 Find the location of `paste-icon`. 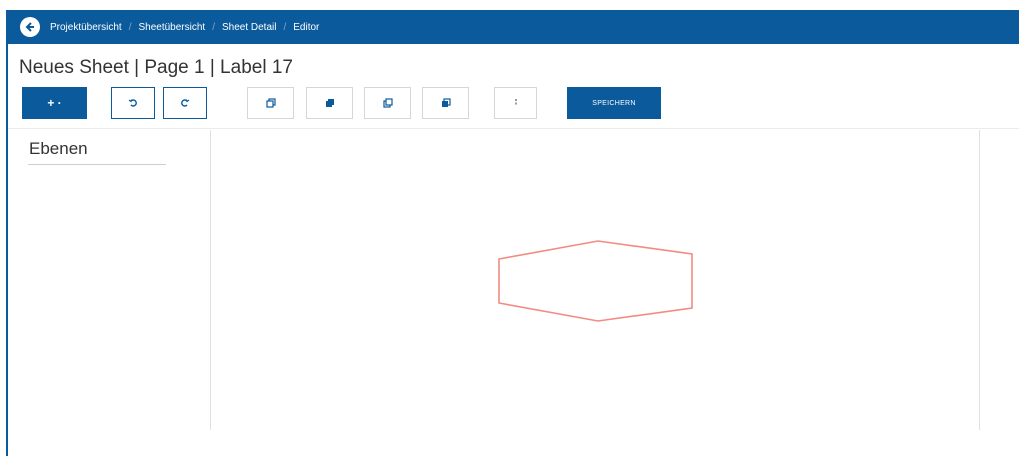

paste-icon is located at coordinates (329, 103).